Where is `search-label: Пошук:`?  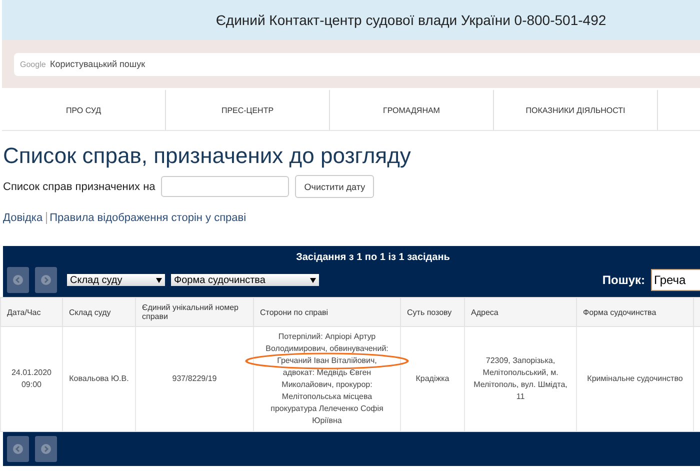 search-label: Пошук: is located at coordinates (623, 280).